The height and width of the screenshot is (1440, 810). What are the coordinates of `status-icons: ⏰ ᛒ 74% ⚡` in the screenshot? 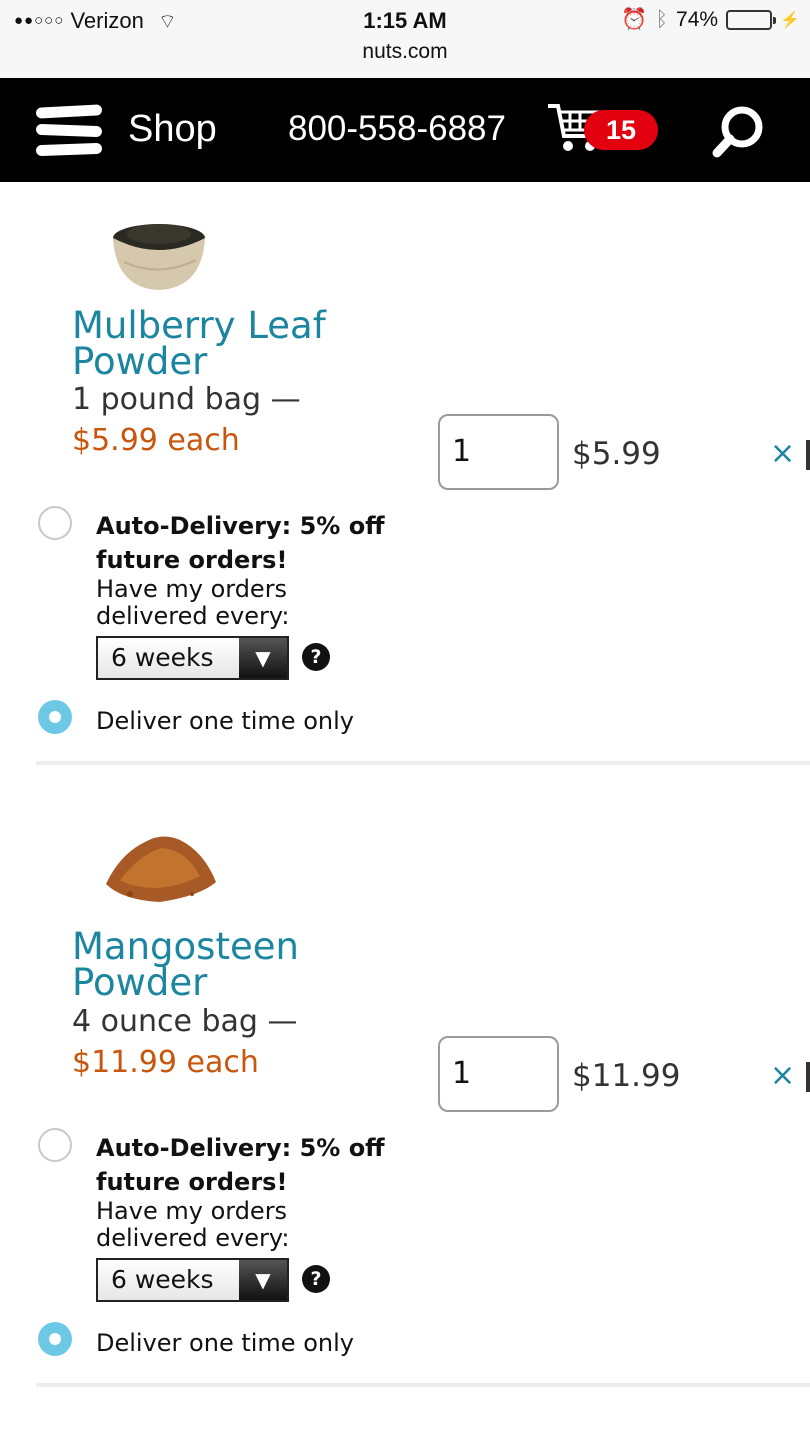 It's located at (710, 20).